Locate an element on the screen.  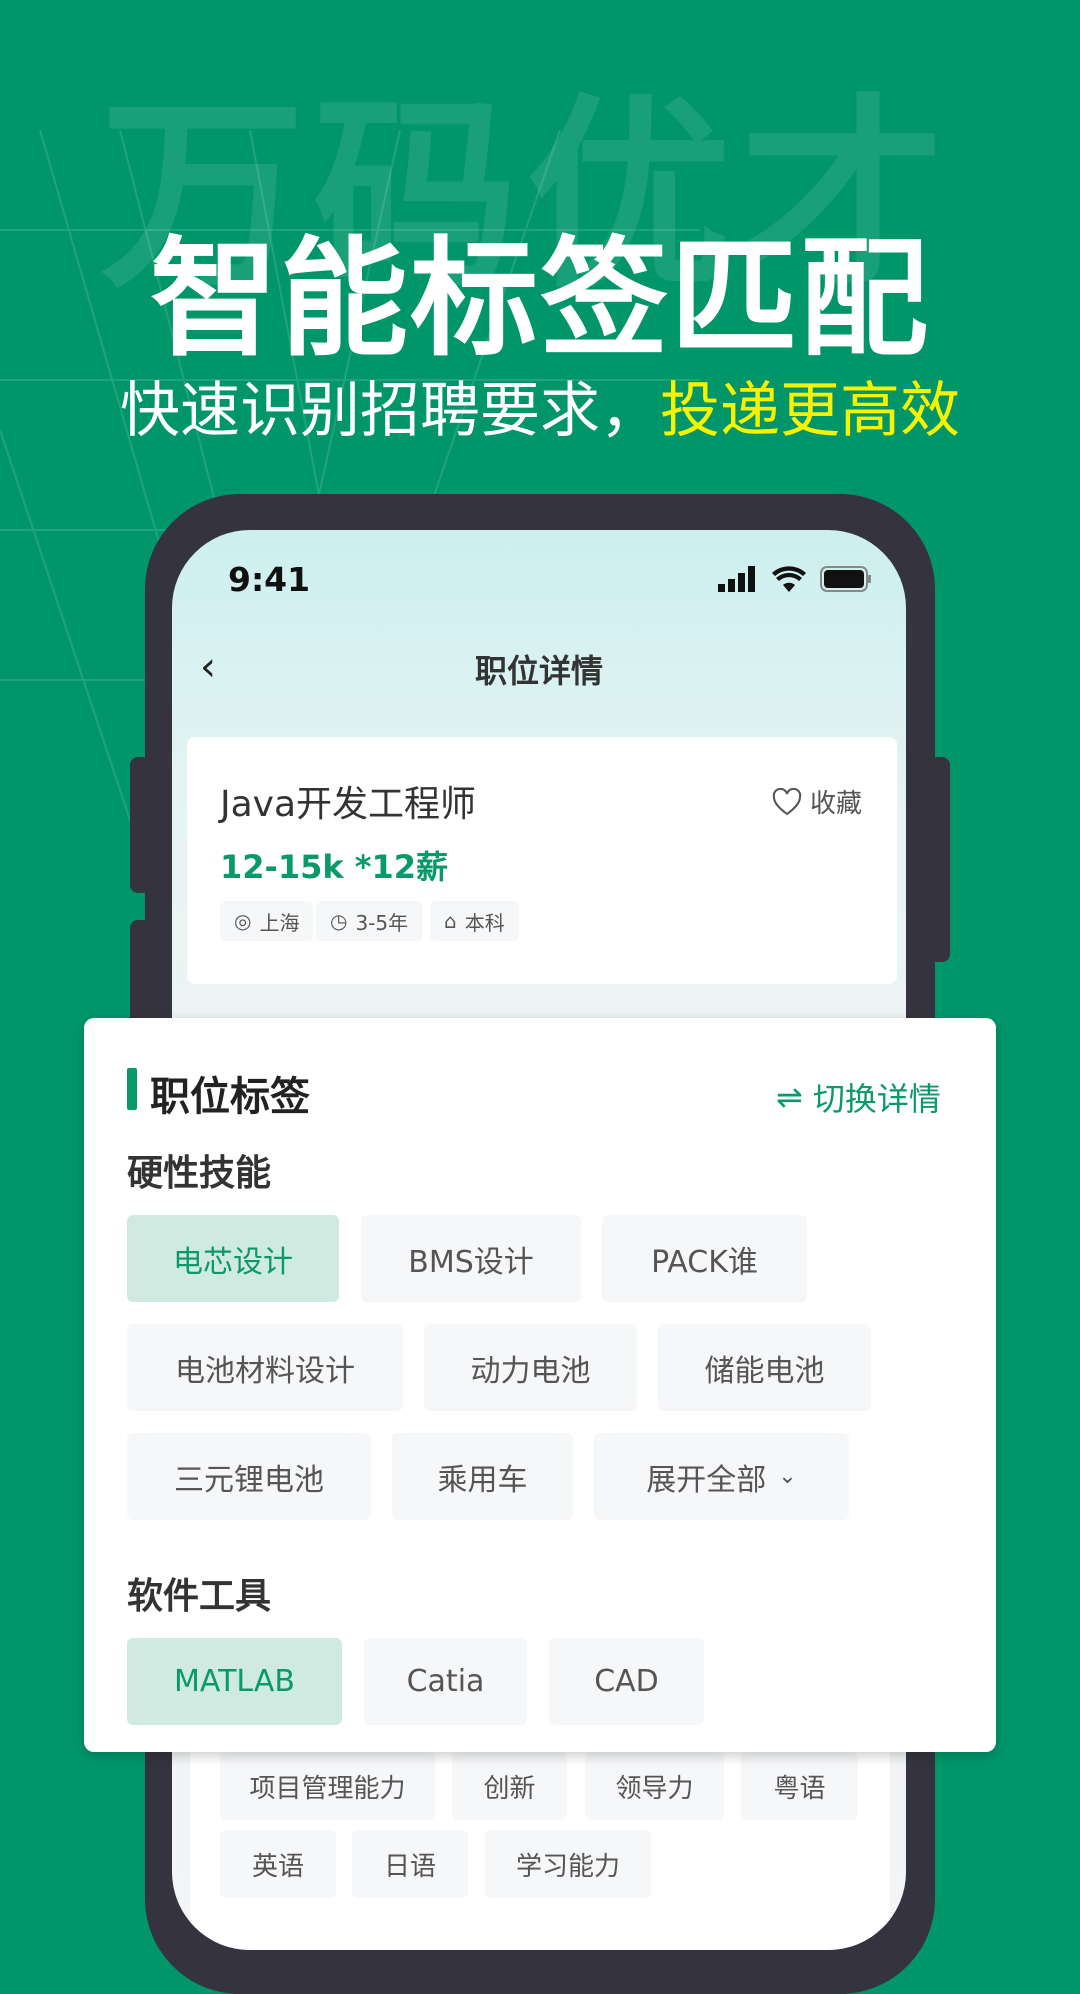
expand-all-button: 展开全部 ⌄ is located at coordinates (721, 1476).